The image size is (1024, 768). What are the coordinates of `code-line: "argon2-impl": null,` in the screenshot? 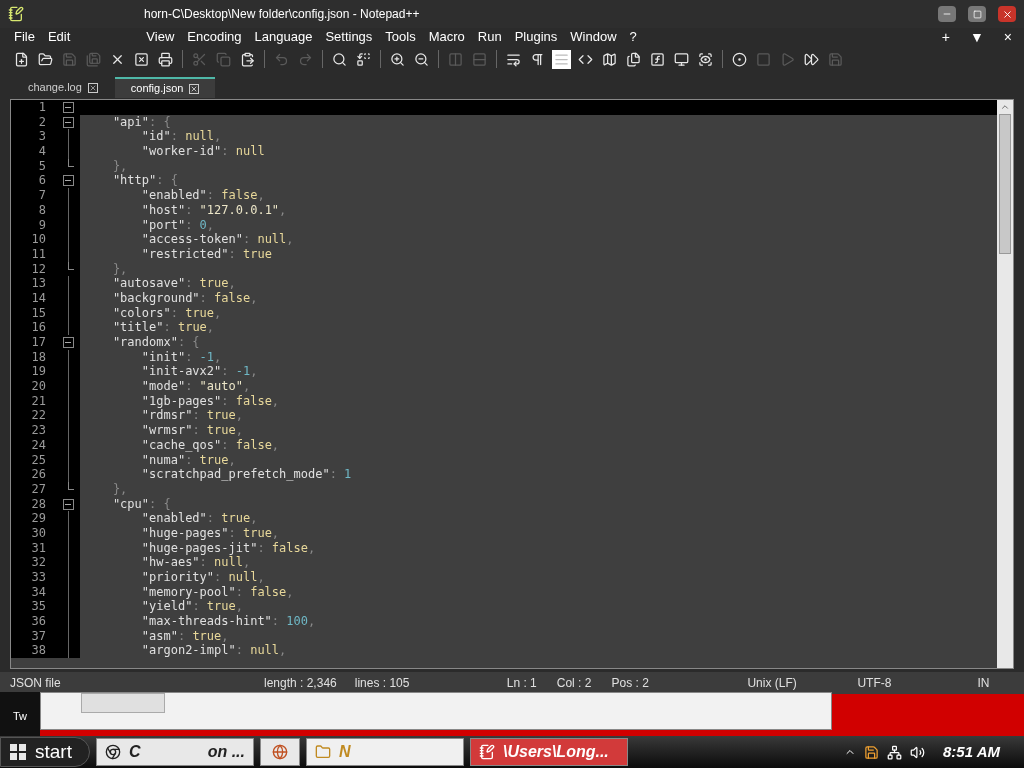 It's located at (213, 651).